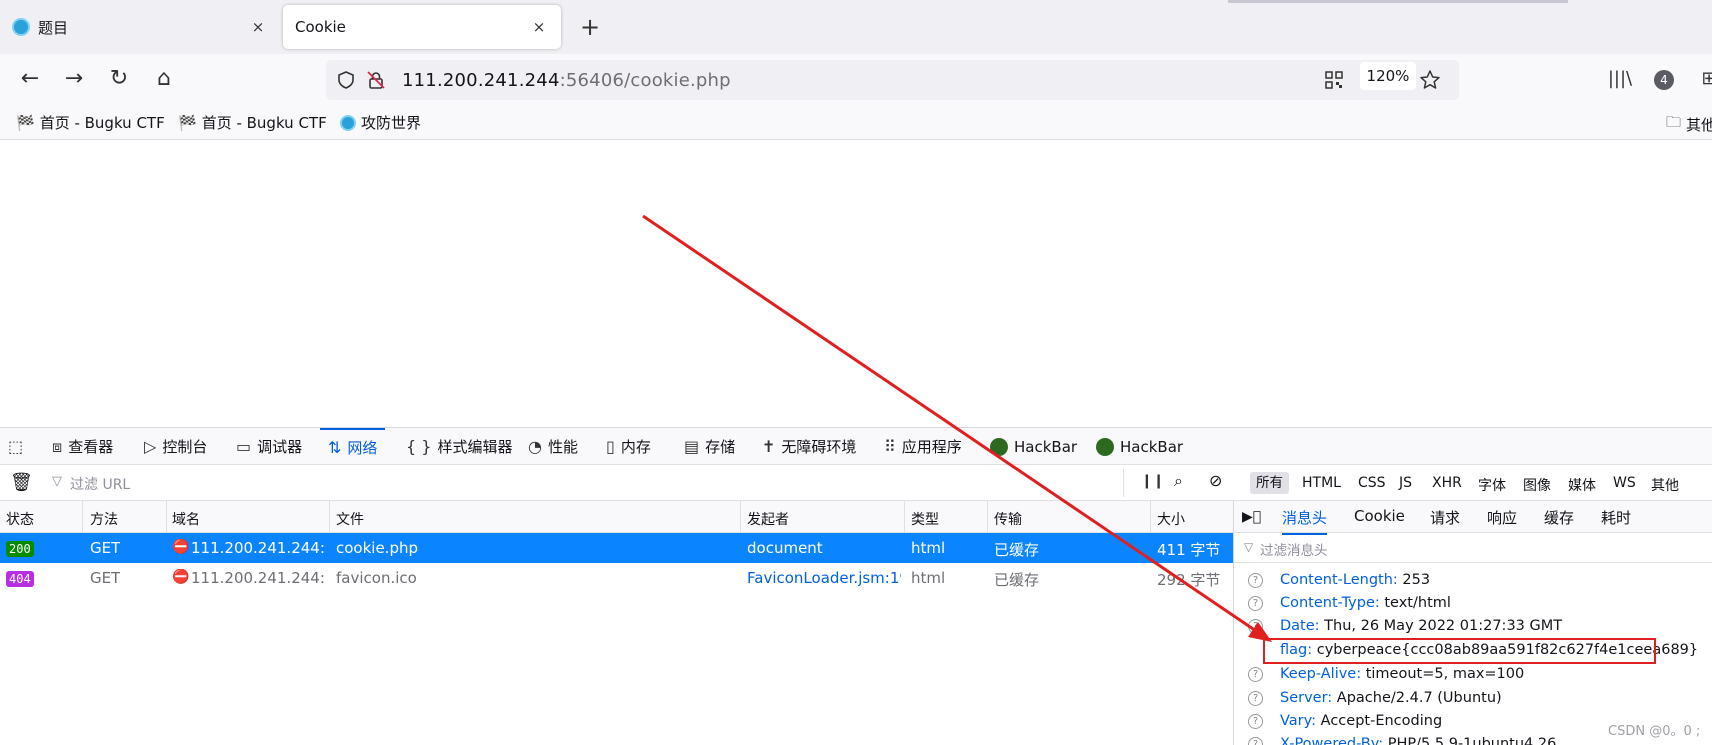 The width and height of the screenshot is (1712, 745). Describe the element at coordinates (104, 519) in the screenshot. I see `col-method: 方法` at that location.